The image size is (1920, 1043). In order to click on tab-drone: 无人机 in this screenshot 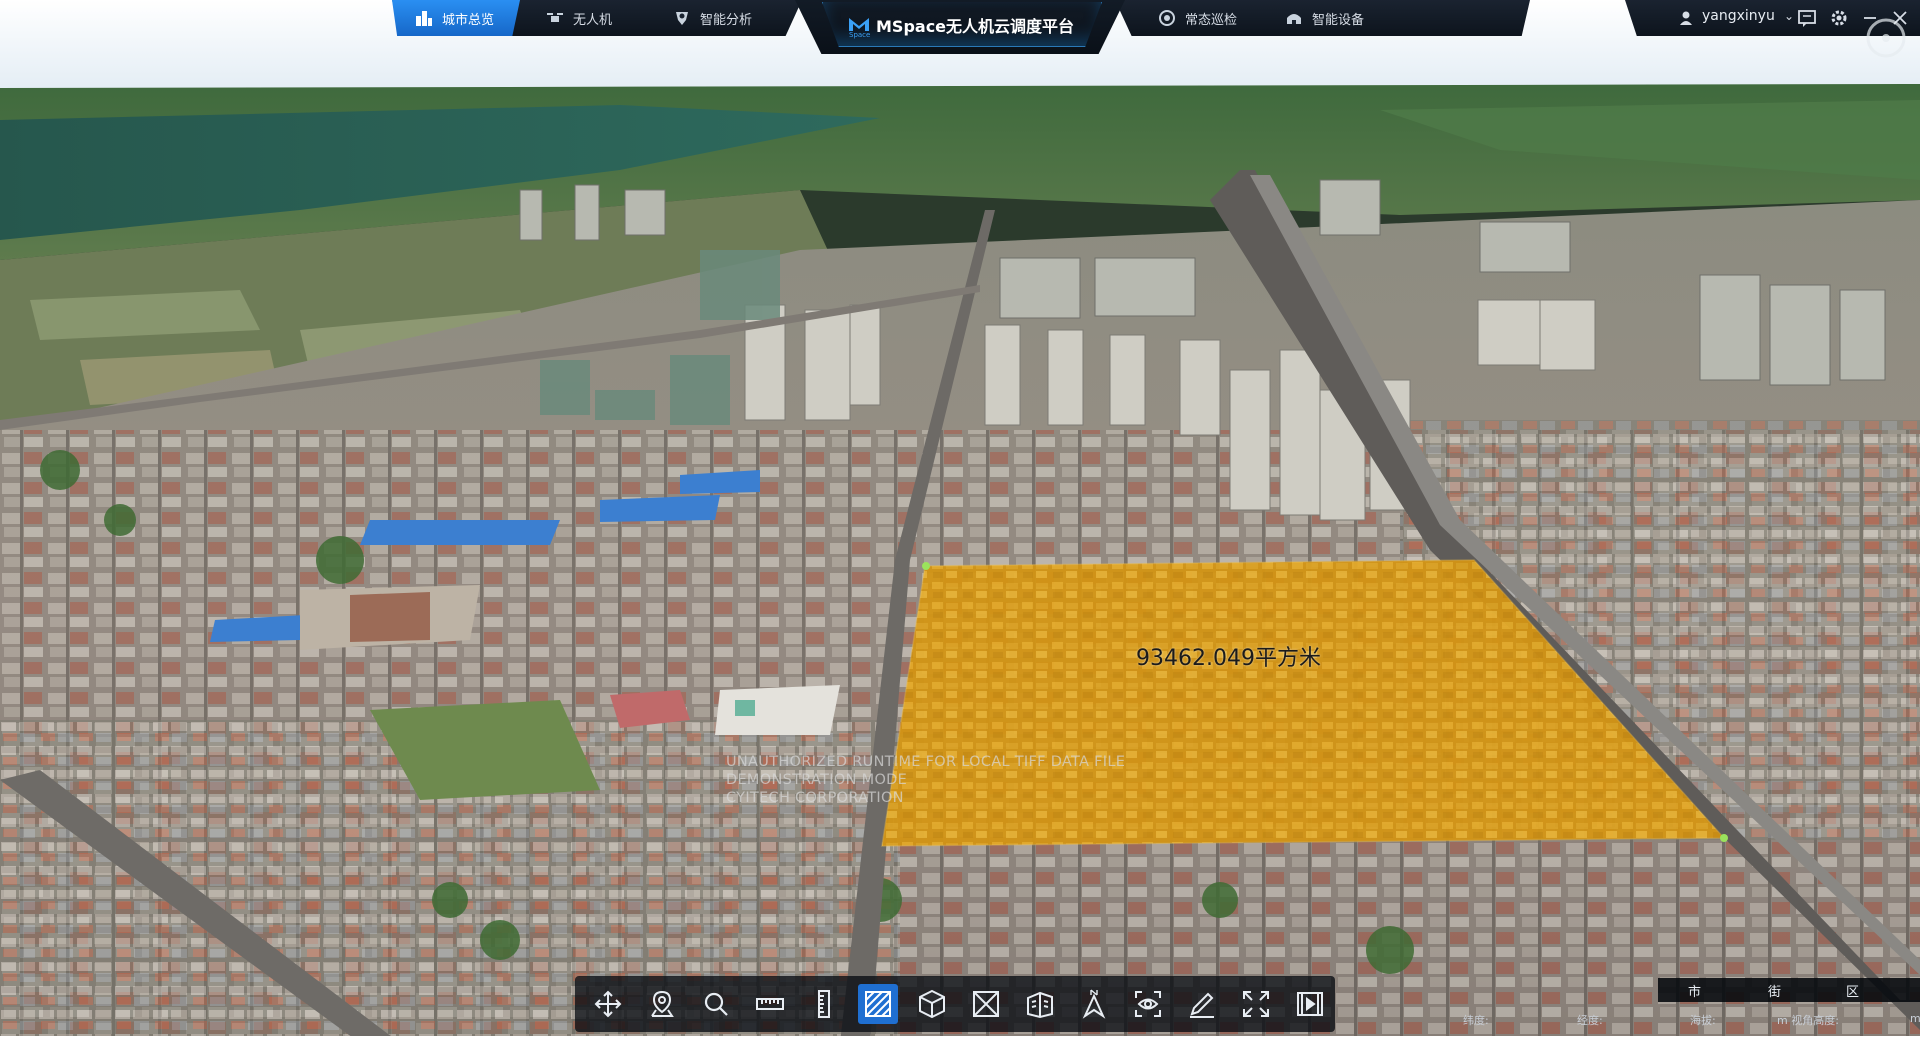, I will do `click(578, 18)`.